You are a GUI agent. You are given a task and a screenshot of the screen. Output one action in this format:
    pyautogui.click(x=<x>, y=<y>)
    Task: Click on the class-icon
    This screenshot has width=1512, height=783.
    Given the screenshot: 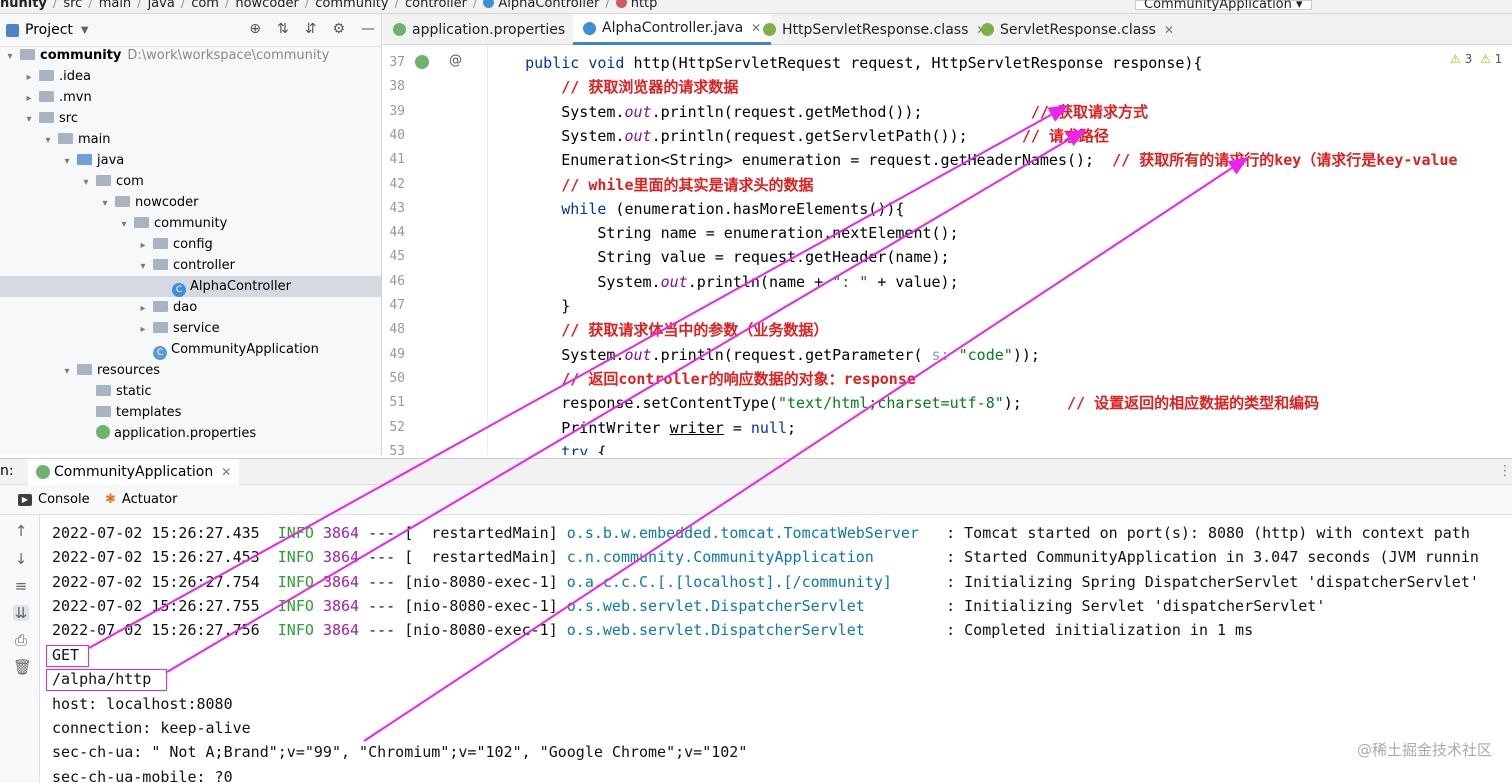 What is the action you would take?
    pyautogui.click(x=489, y=4)
    